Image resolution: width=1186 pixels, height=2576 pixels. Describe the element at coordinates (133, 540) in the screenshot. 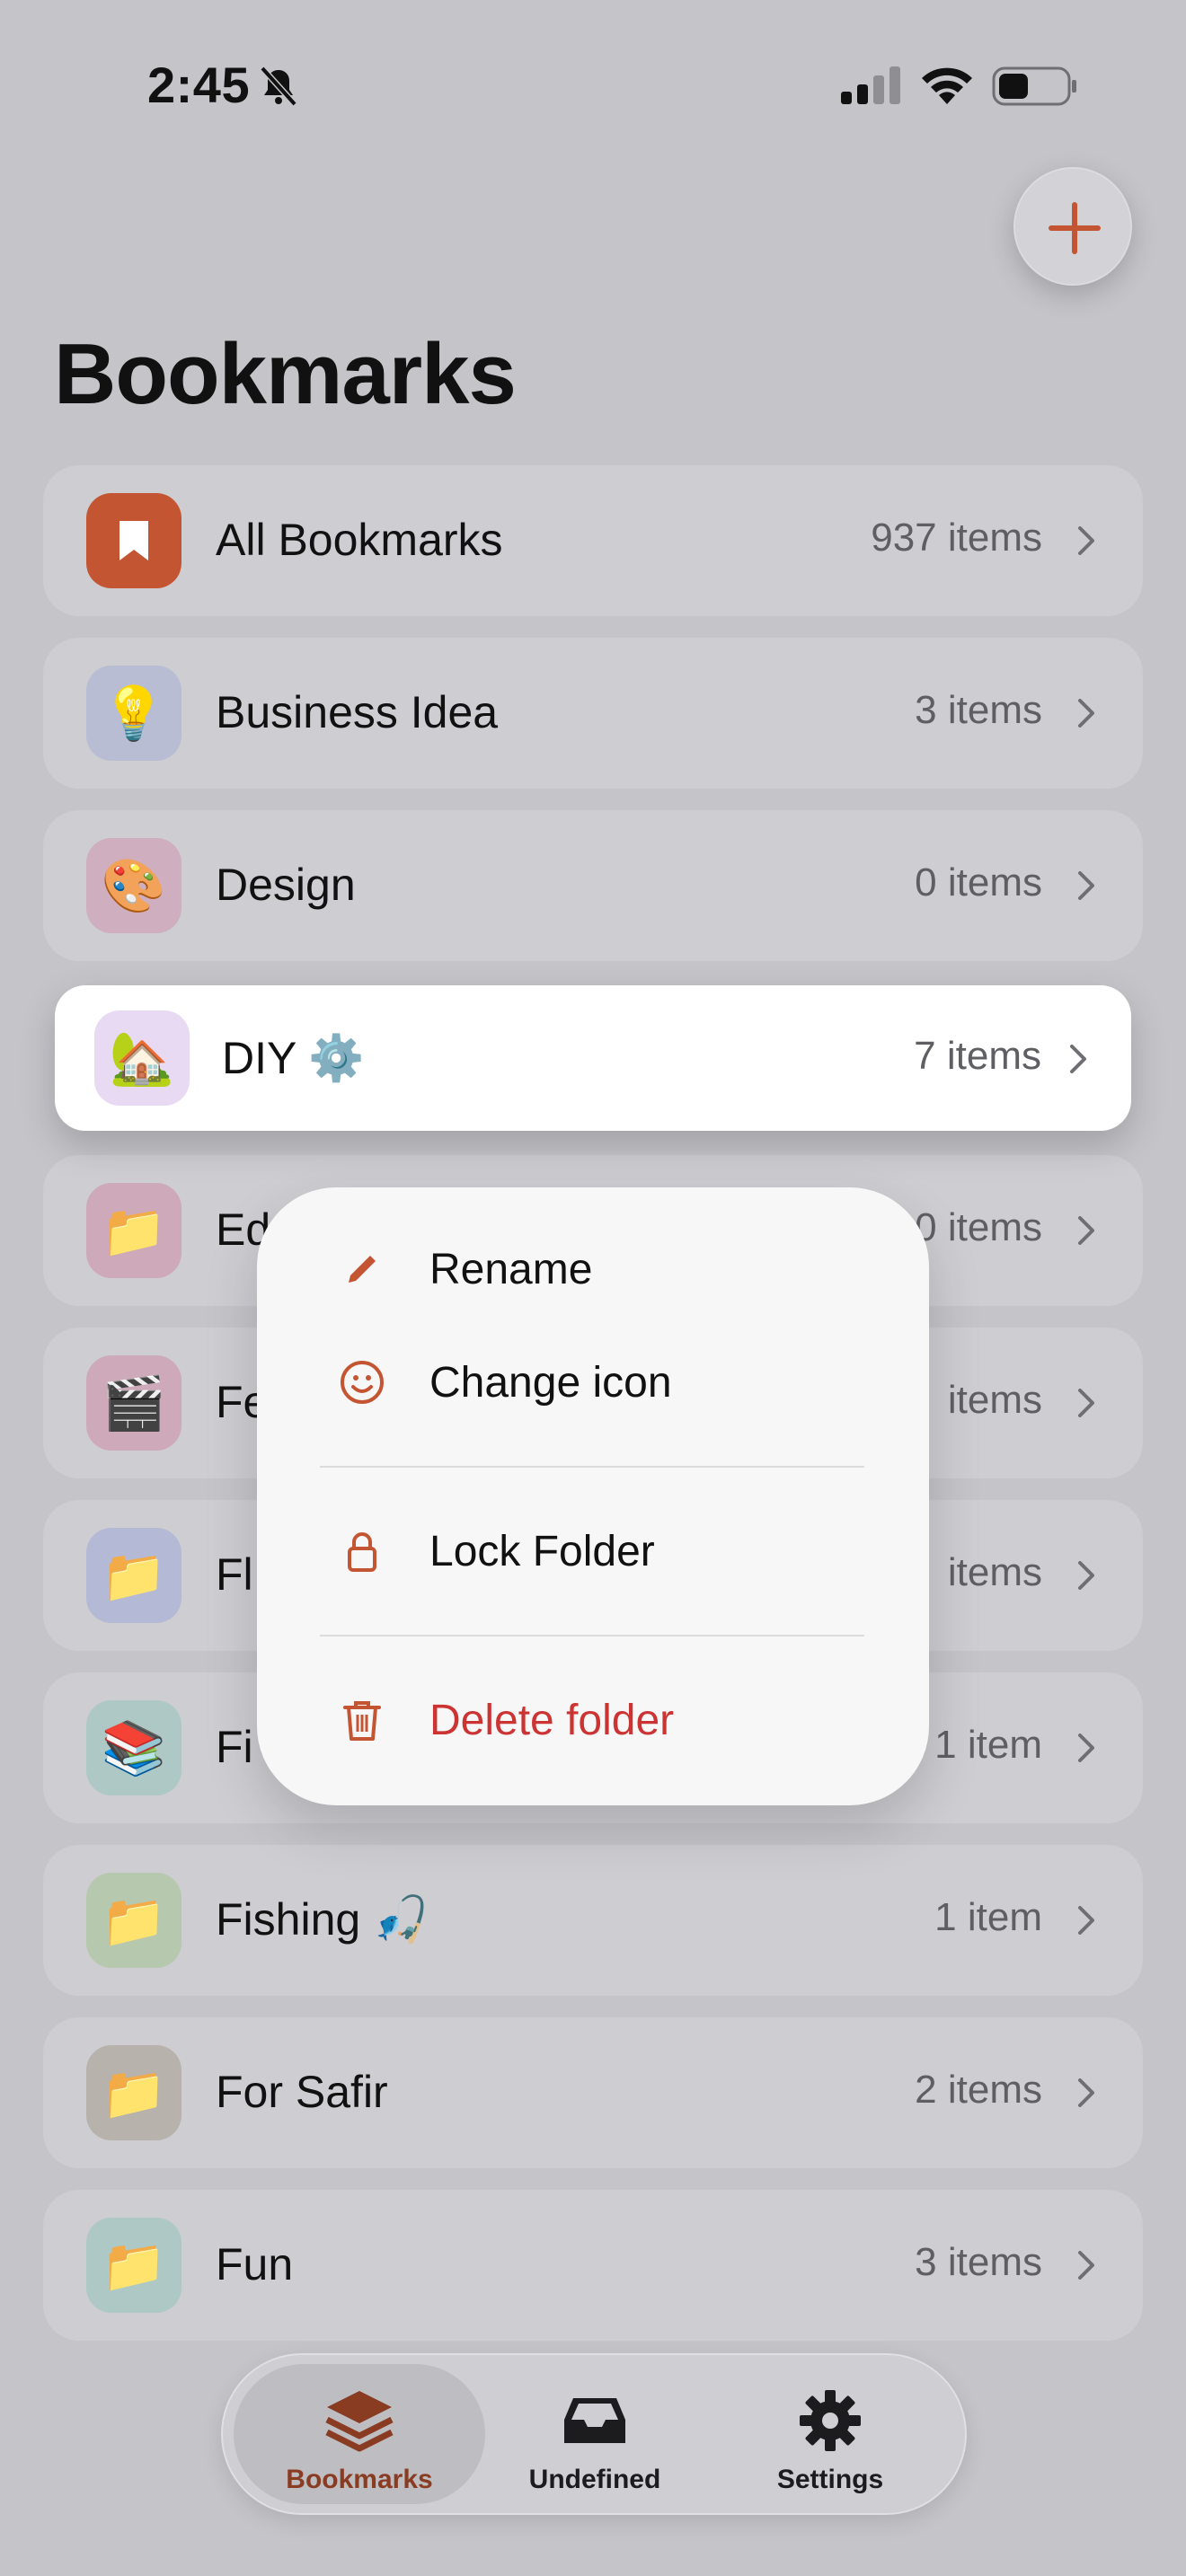

I see `bookmark-icon` at that location.